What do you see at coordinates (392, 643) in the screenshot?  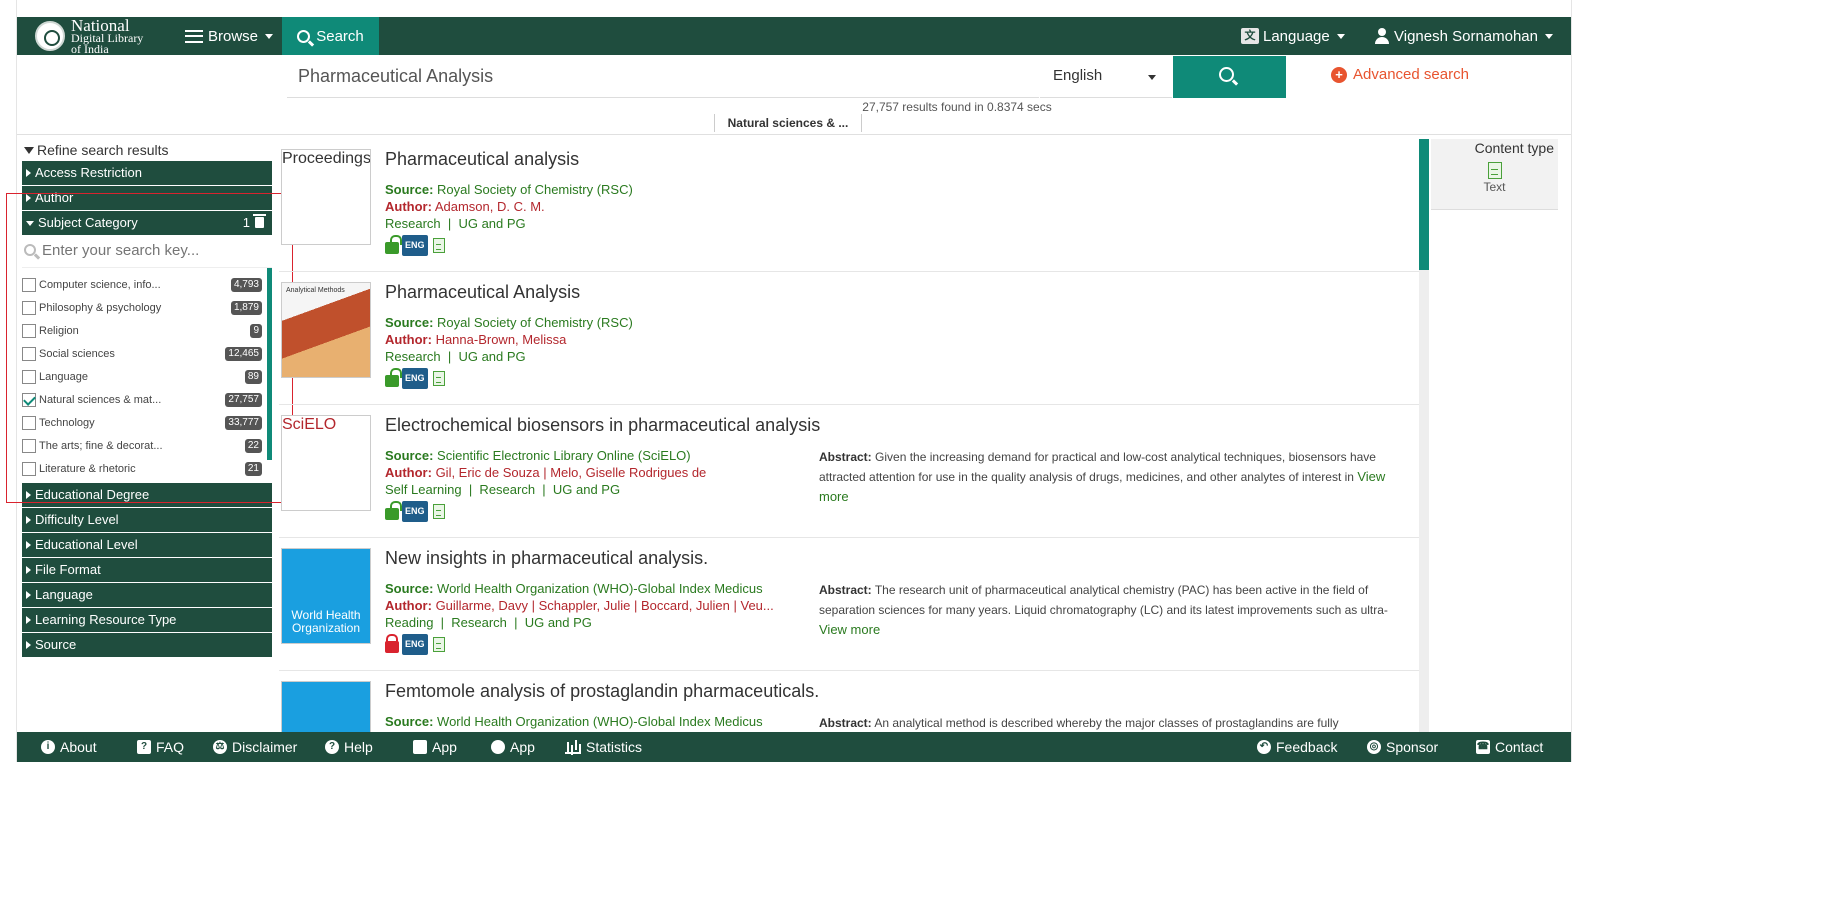 I see `lock-closed-icon` at bounding box center [392, 643].